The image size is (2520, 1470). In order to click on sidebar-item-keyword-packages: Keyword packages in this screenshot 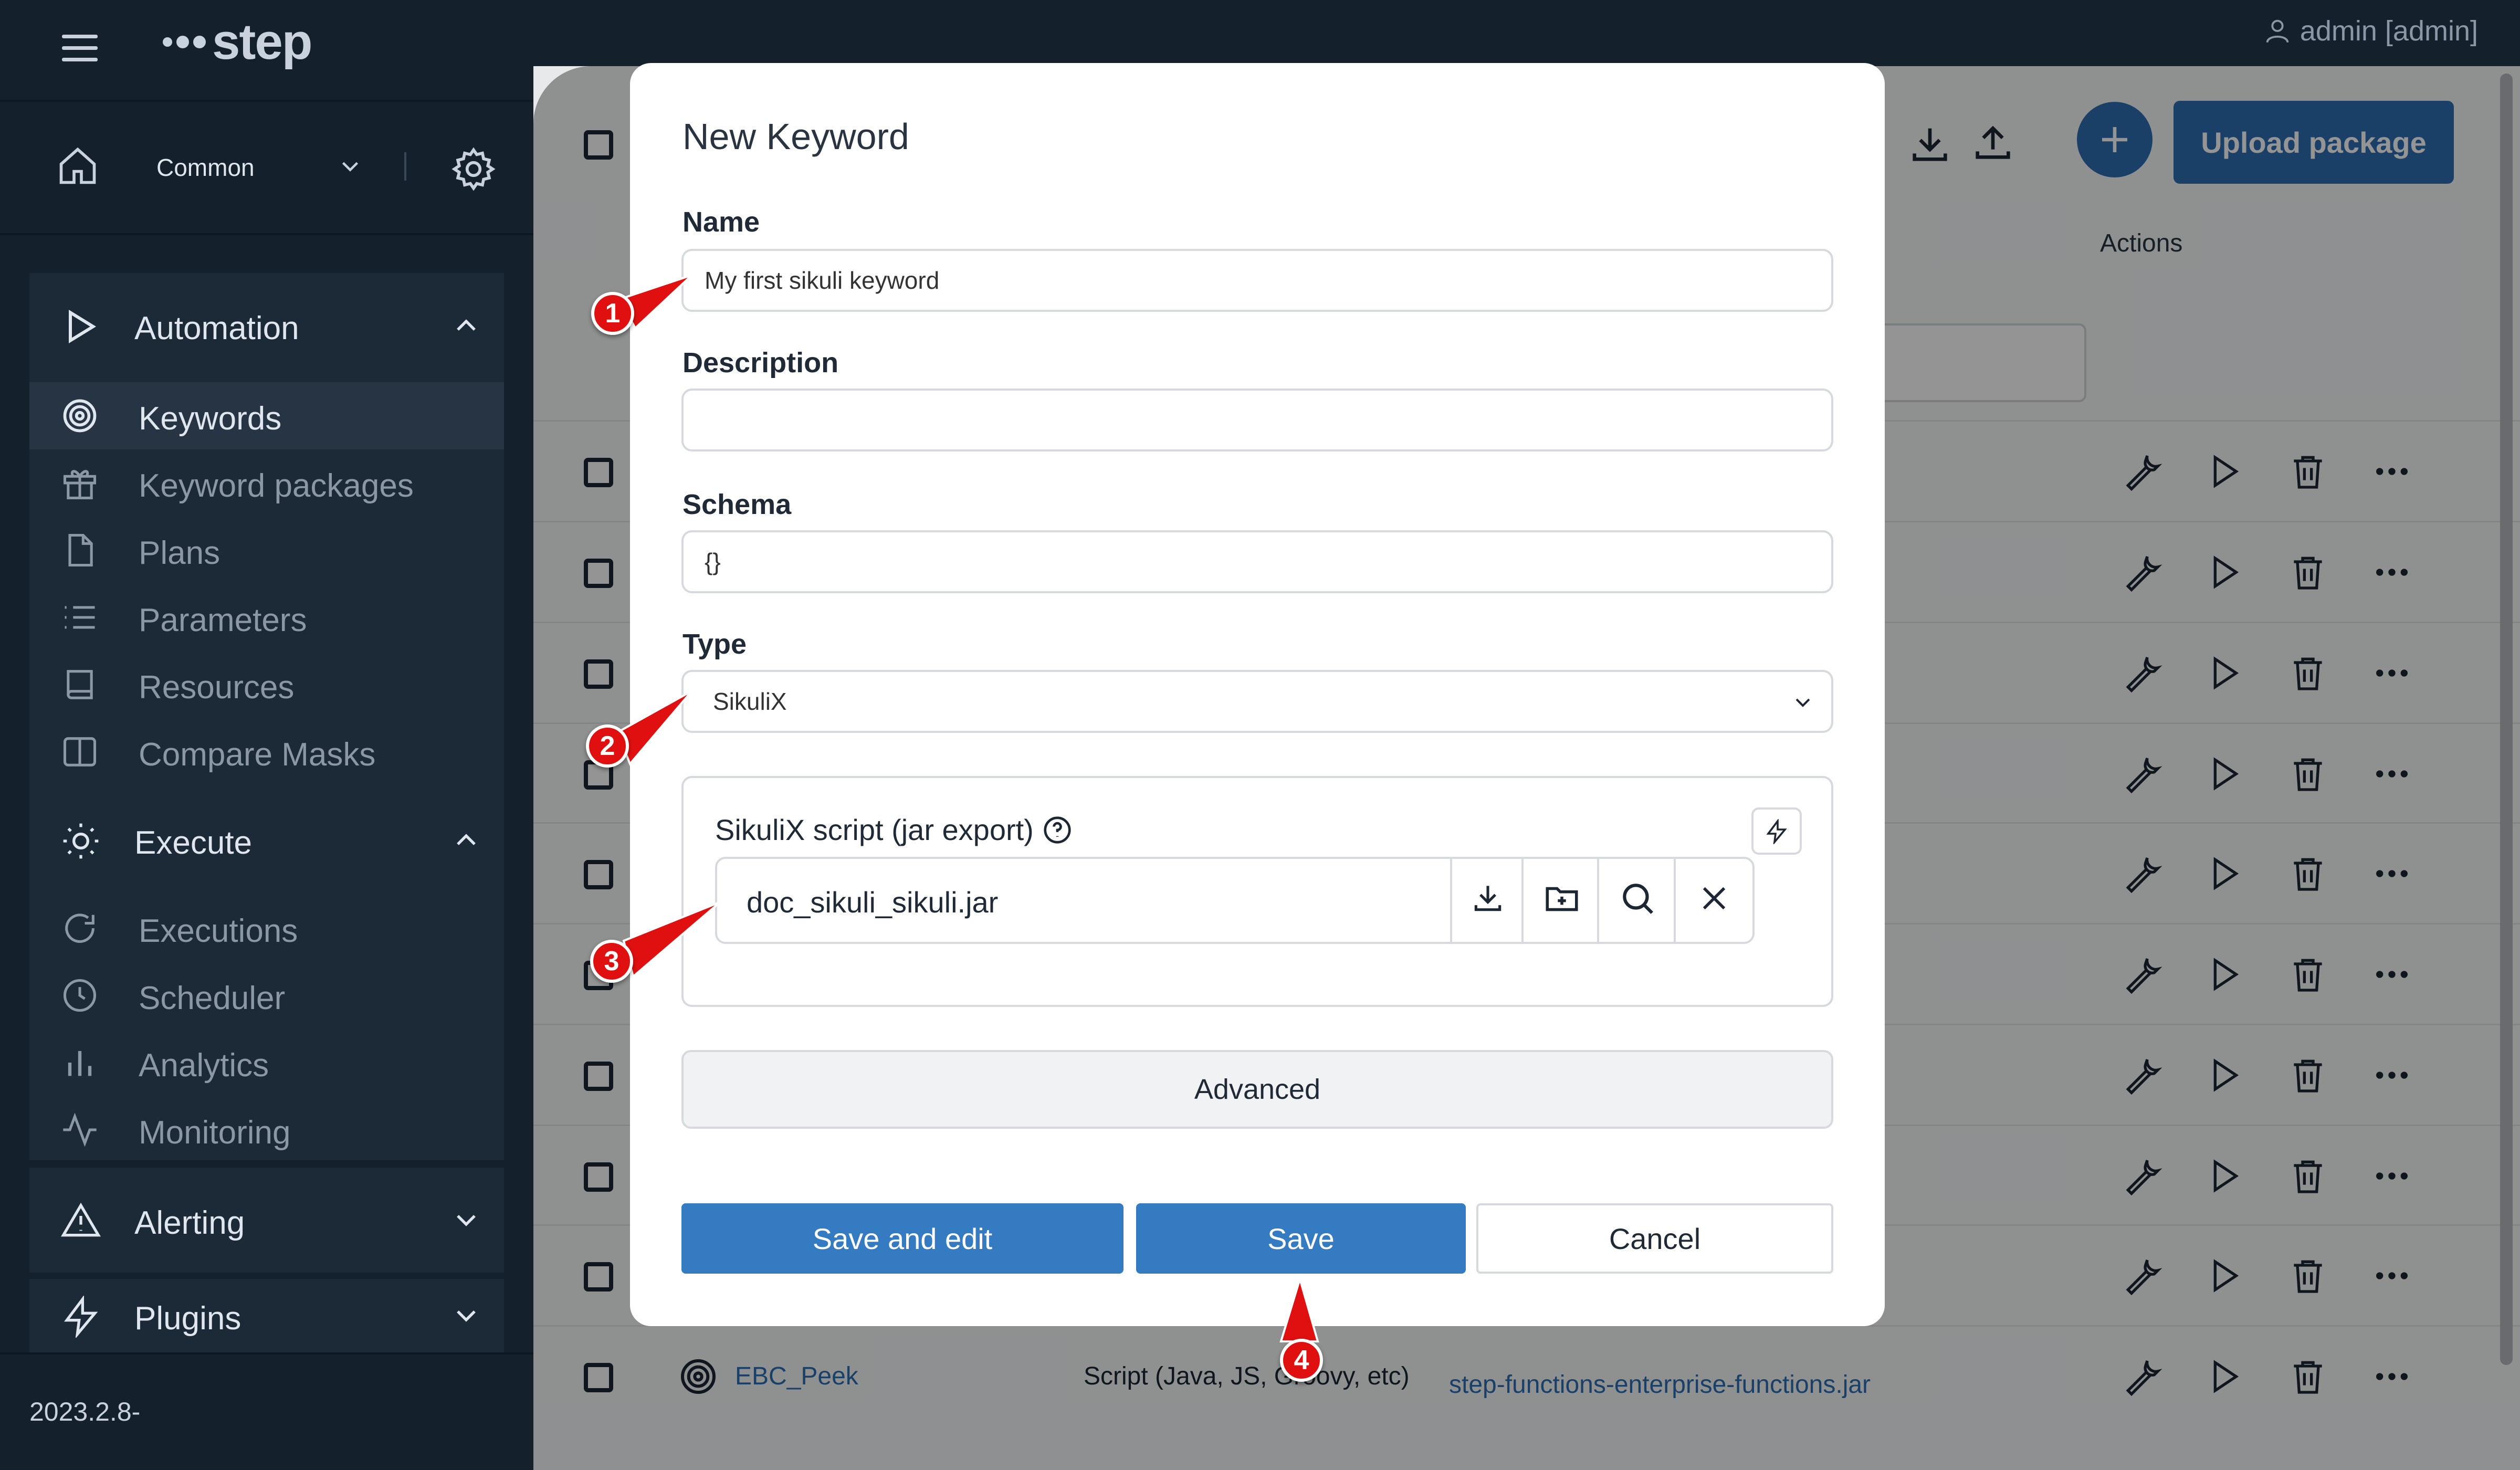, I will do `click(266, 483)`.